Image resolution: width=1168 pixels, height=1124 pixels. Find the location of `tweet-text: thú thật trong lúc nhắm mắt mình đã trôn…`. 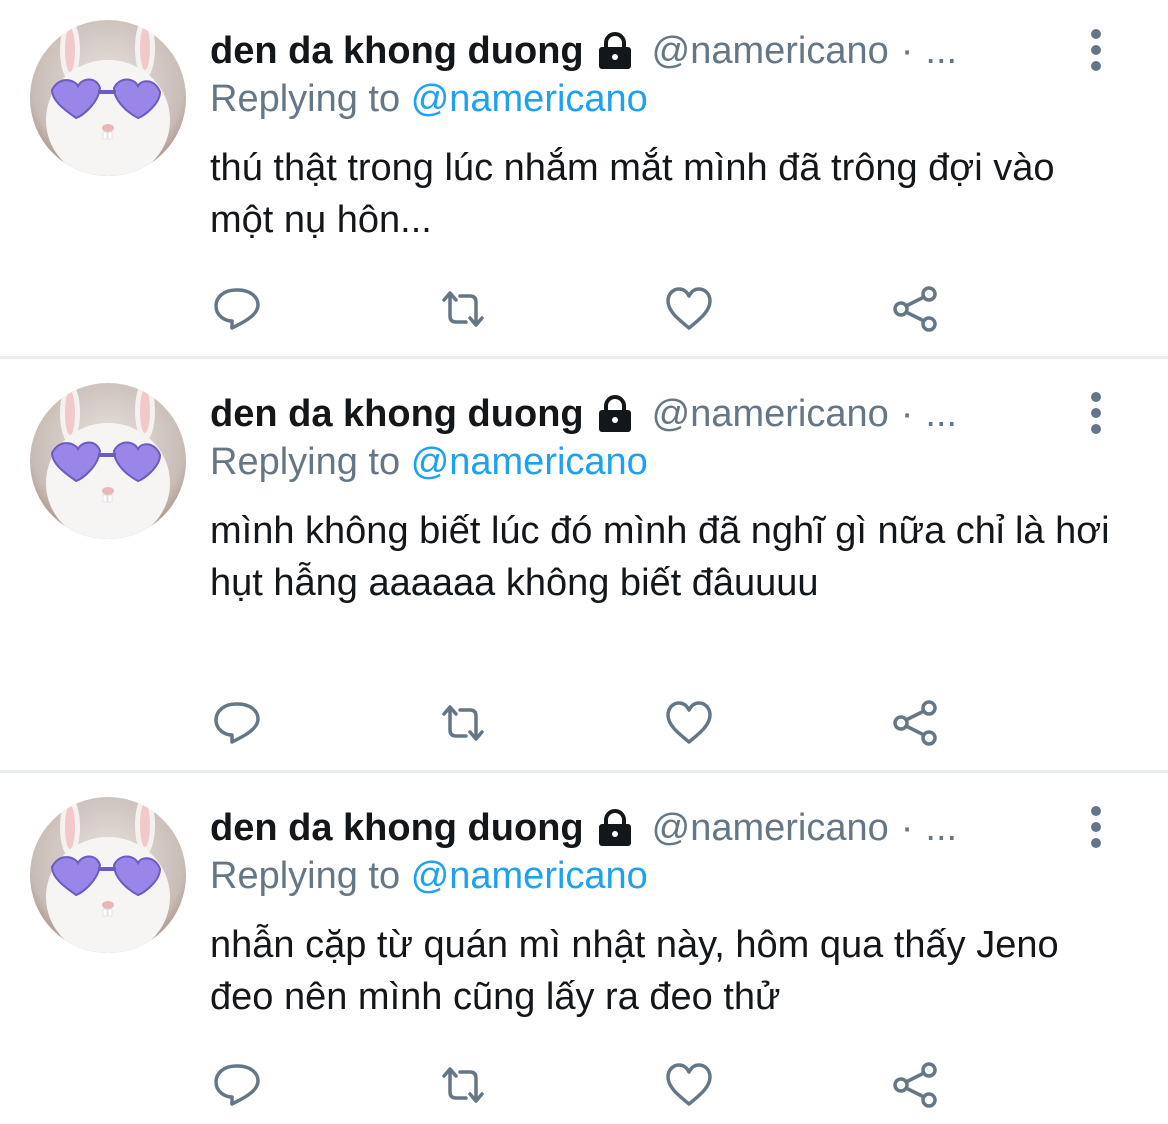

tweet-text: thú thật trong lúc nhắm mắt mình đã trôn… is located at coordinates (632, 194).